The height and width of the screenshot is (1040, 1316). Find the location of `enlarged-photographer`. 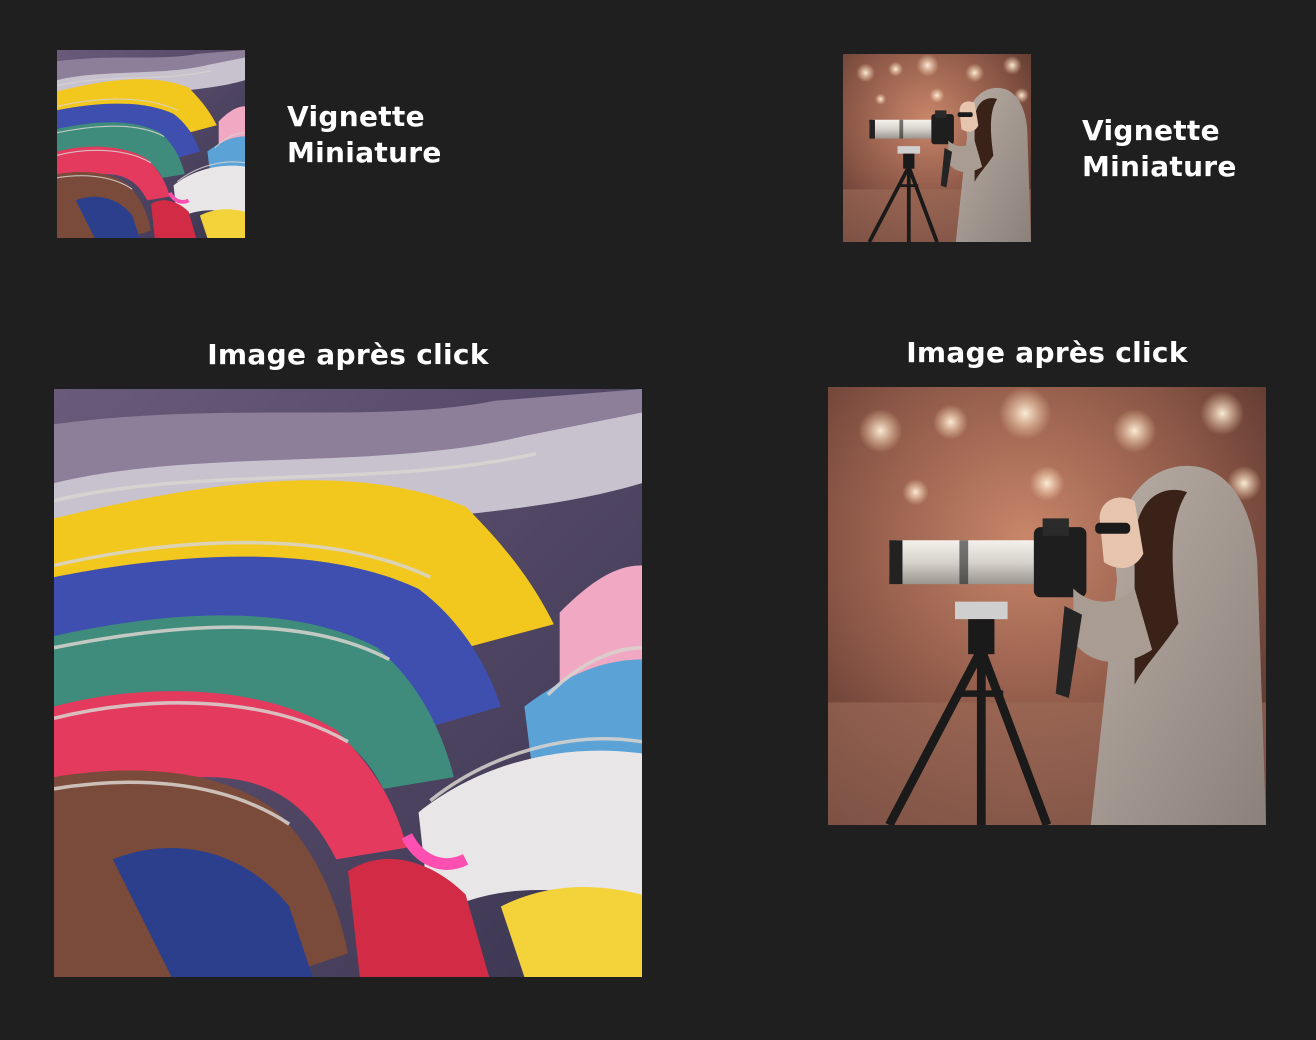

enlarged-photographer is located at coordinates (1047, 606).